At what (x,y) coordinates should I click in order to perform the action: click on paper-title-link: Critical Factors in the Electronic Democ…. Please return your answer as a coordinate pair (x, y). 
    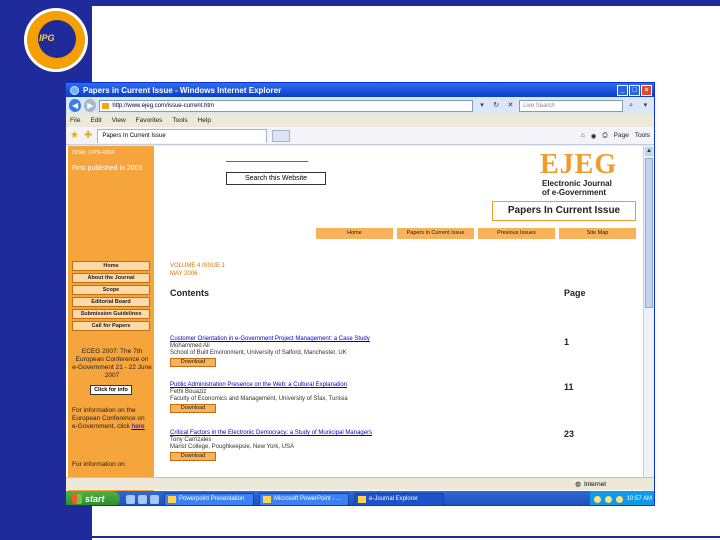
    Looking at the image, I should click on (300, 433).